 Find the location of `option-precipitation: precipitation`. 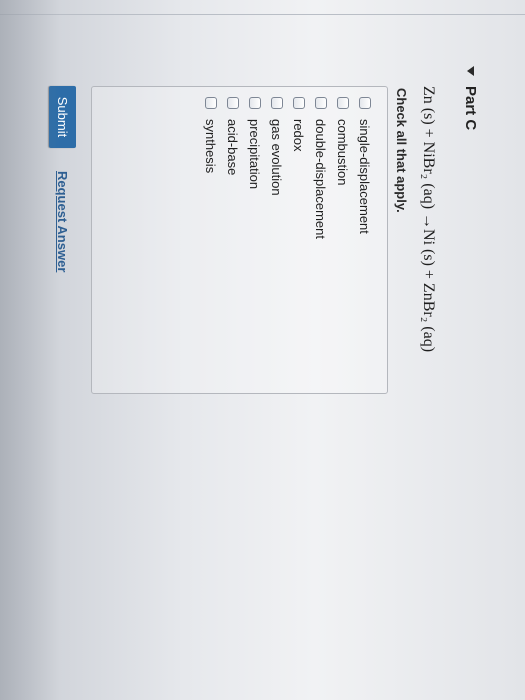

option-precipitation: precipitation is located at coordinates (255, 143).